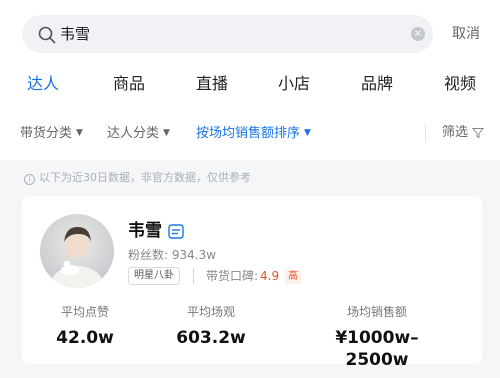 This screenshot has height=378, width=500. Describe the element at coordinates (84, 312) in the screenshot. I see `avg-likes-label: 平均点赞` at that location.